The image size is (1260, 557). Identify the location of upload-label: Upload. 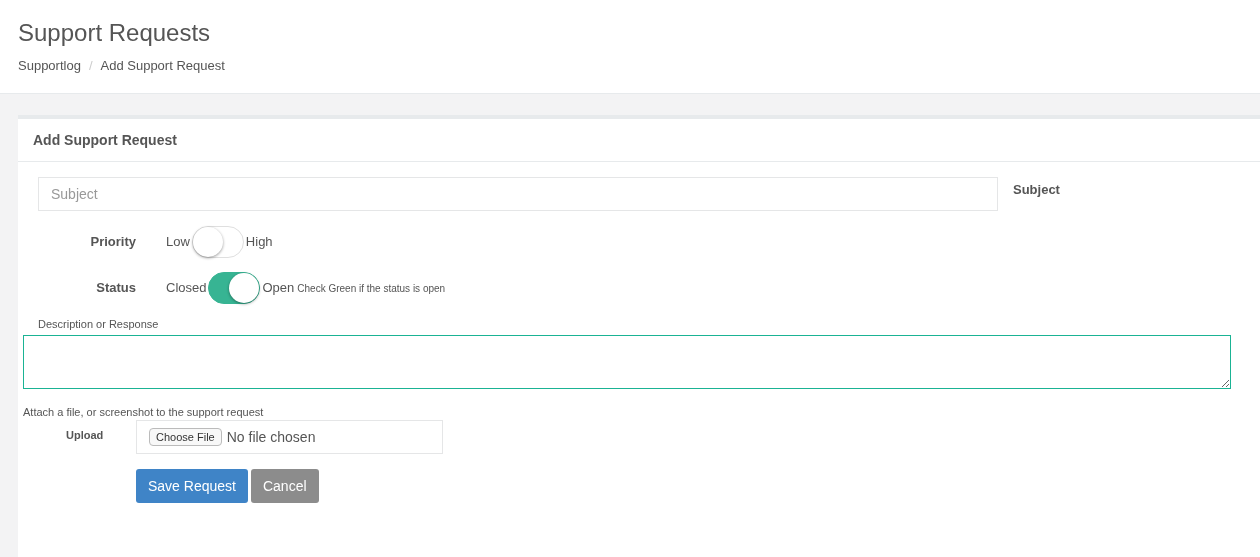
(85, 435).